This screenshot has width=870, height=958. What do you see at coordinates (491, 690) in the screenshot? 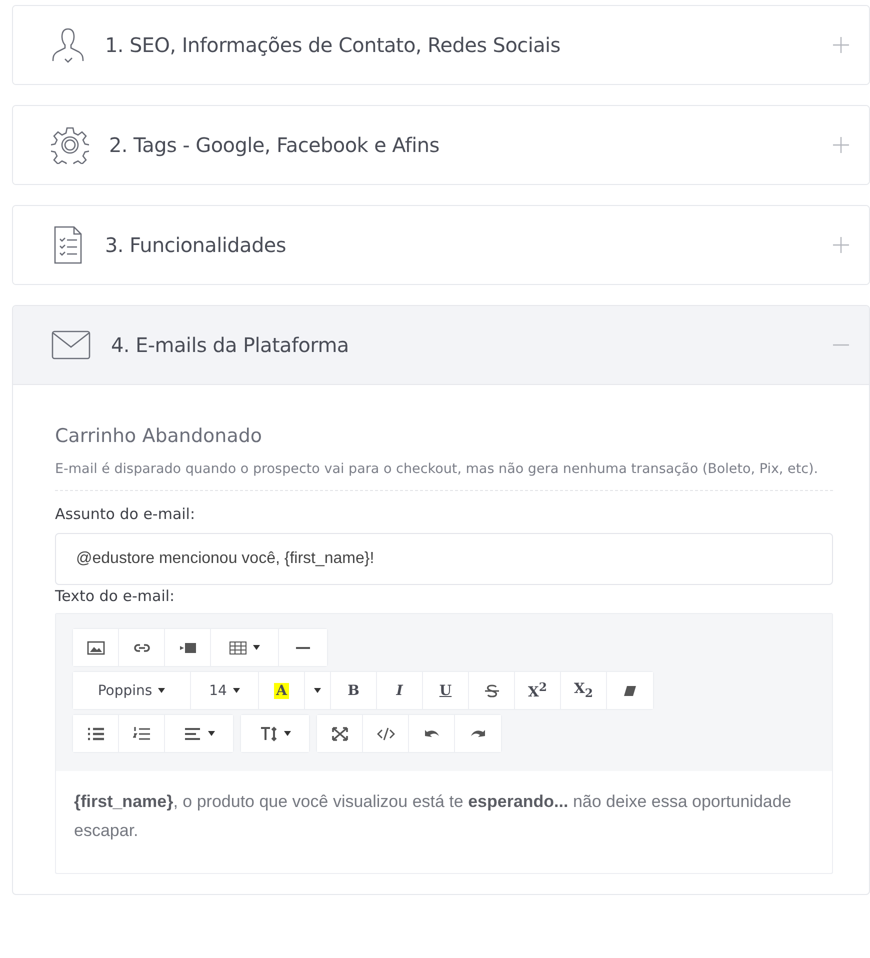
I see `strikethrough-icon` at bounding box center [491, 690].